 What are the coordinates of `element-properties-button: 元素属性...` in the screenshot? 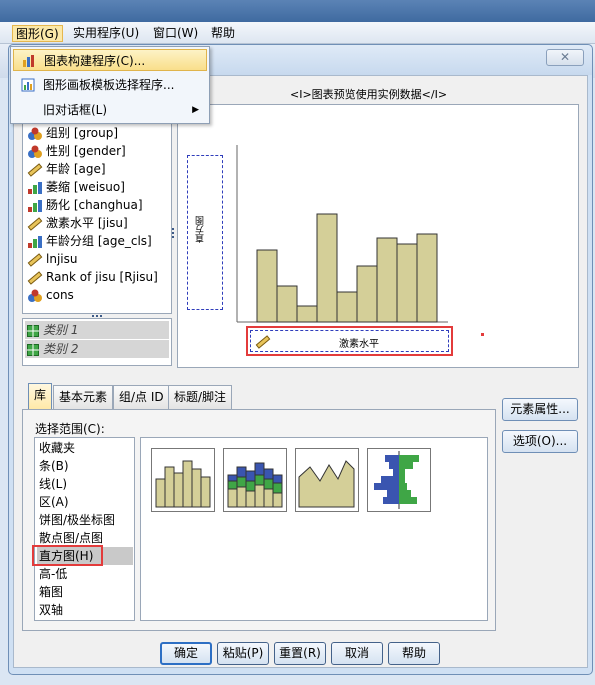 It's located at (540, 409).